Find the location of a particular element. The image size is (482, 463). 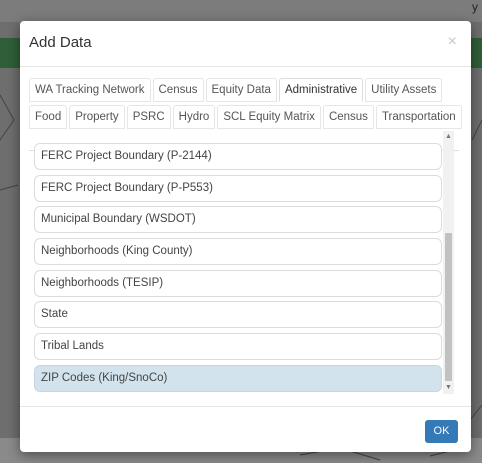

layer-item-zip-codes: ZIP Codes (King/SnoCo) is located at coordinates (238, 378).